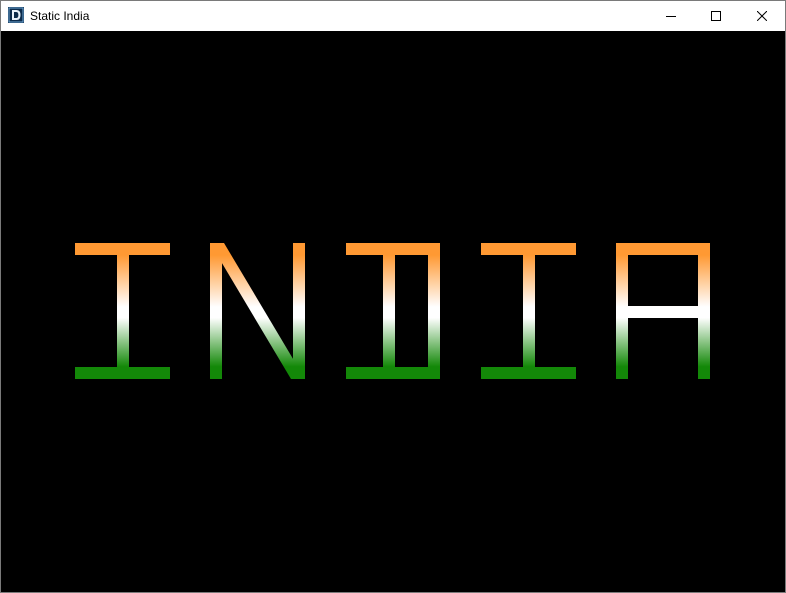 This screenshot has width=786, height=593. I want to click on minimize-button, so click(671, 16).